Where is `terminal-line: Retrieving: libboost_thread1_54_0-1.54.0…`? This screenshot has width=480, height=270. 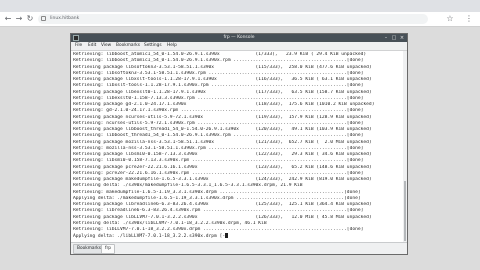
terminal-line: Retrieving: libboost_thread1_54_0-1.54.0… is located at coordinates (218, 136).